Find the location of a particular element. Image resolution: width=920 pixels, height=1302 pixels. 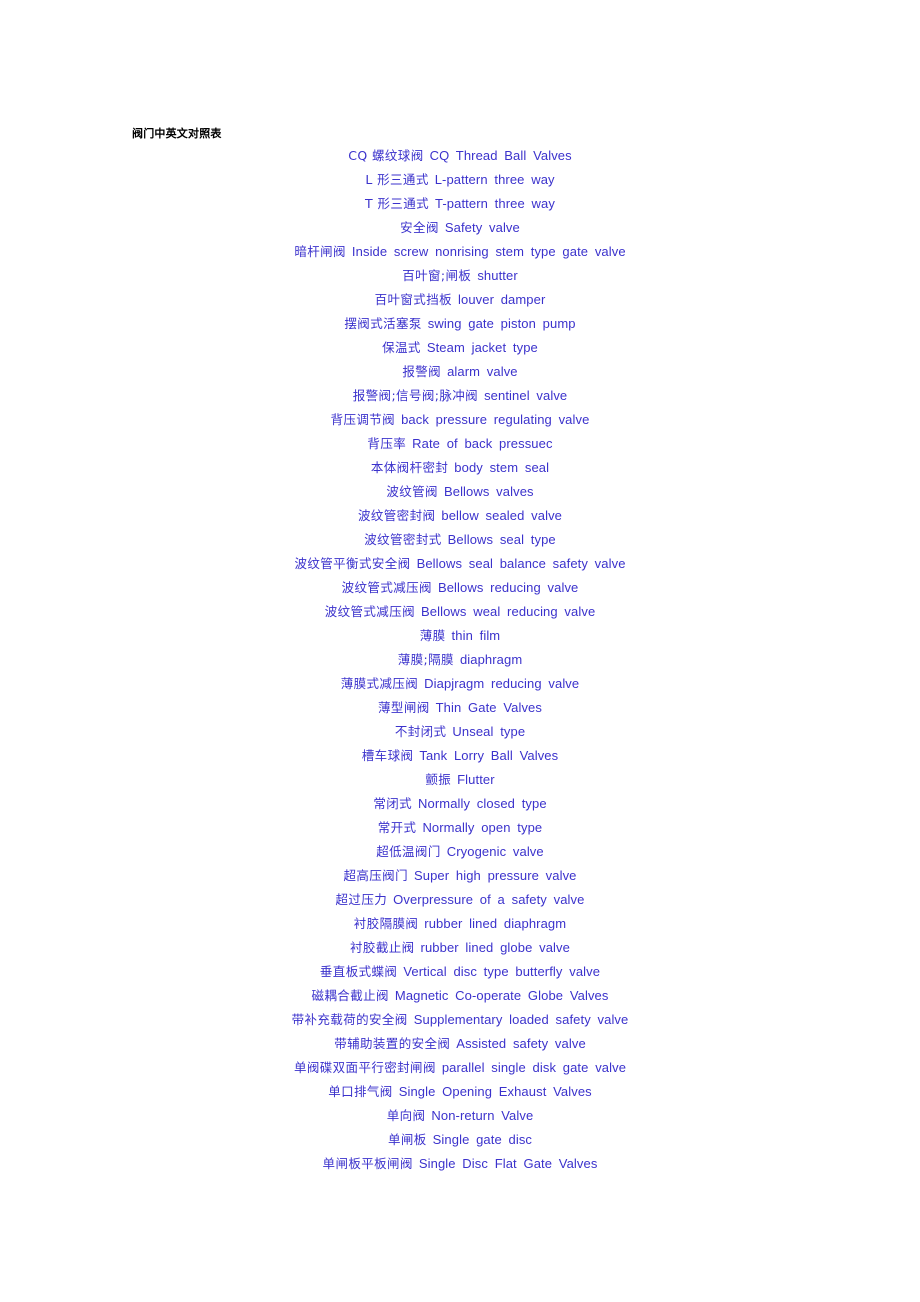

term-english: Vertical disc type butterfly valve is located at coordinates (502, 971).